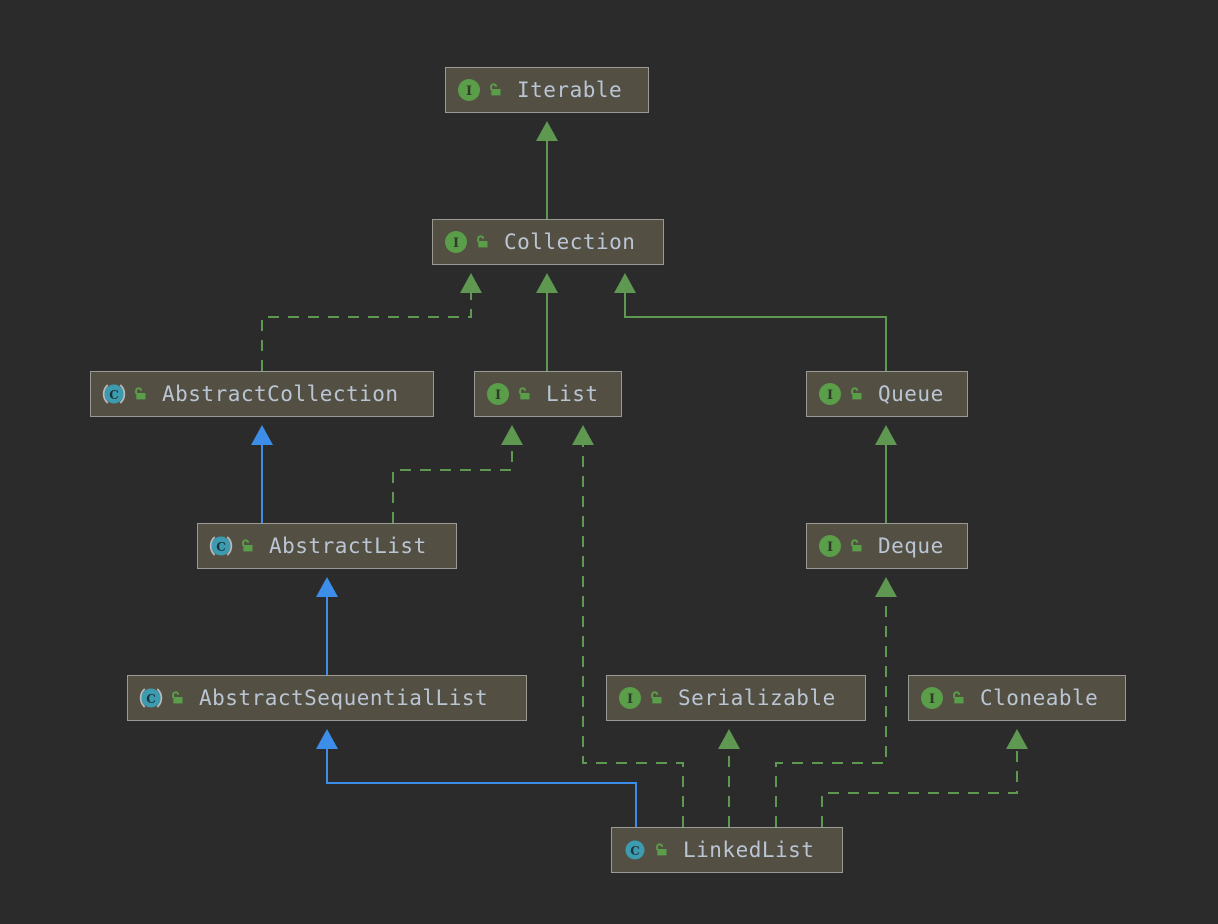 The image size is (1218, 924). I want to click on uml-node-label: Deque, so click(911, 545).